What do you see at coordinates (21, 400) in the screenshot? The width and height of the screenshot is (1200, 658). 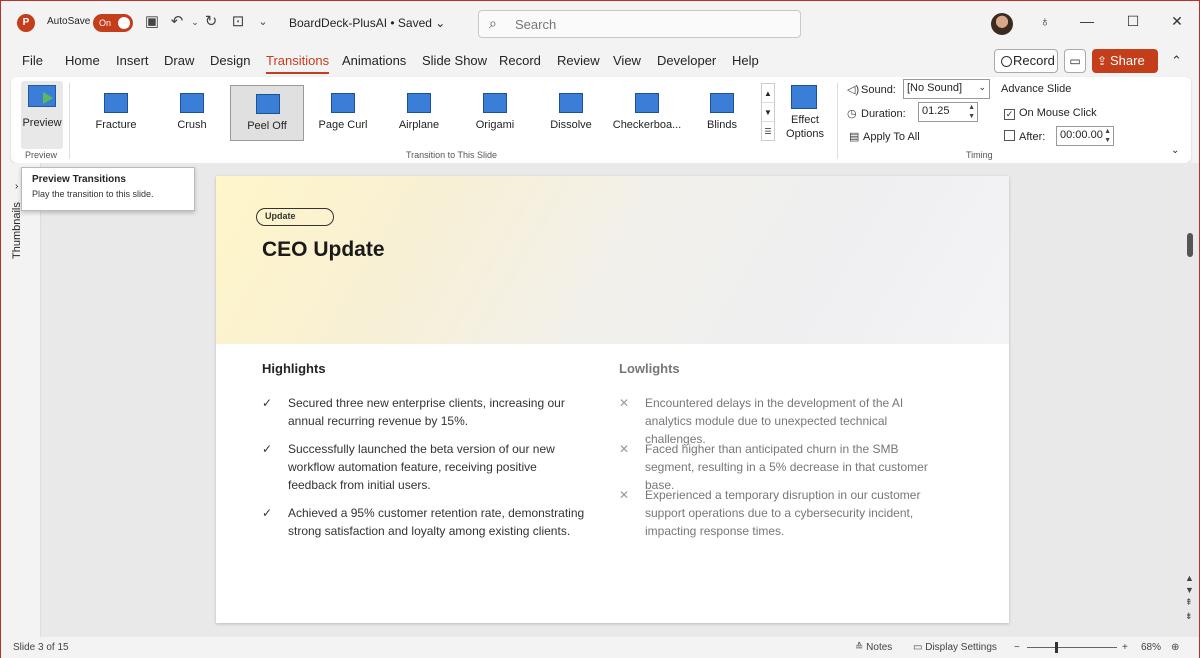 I see `thumbnail-pane: › Thumbnails` at bounding box center [21, 400].